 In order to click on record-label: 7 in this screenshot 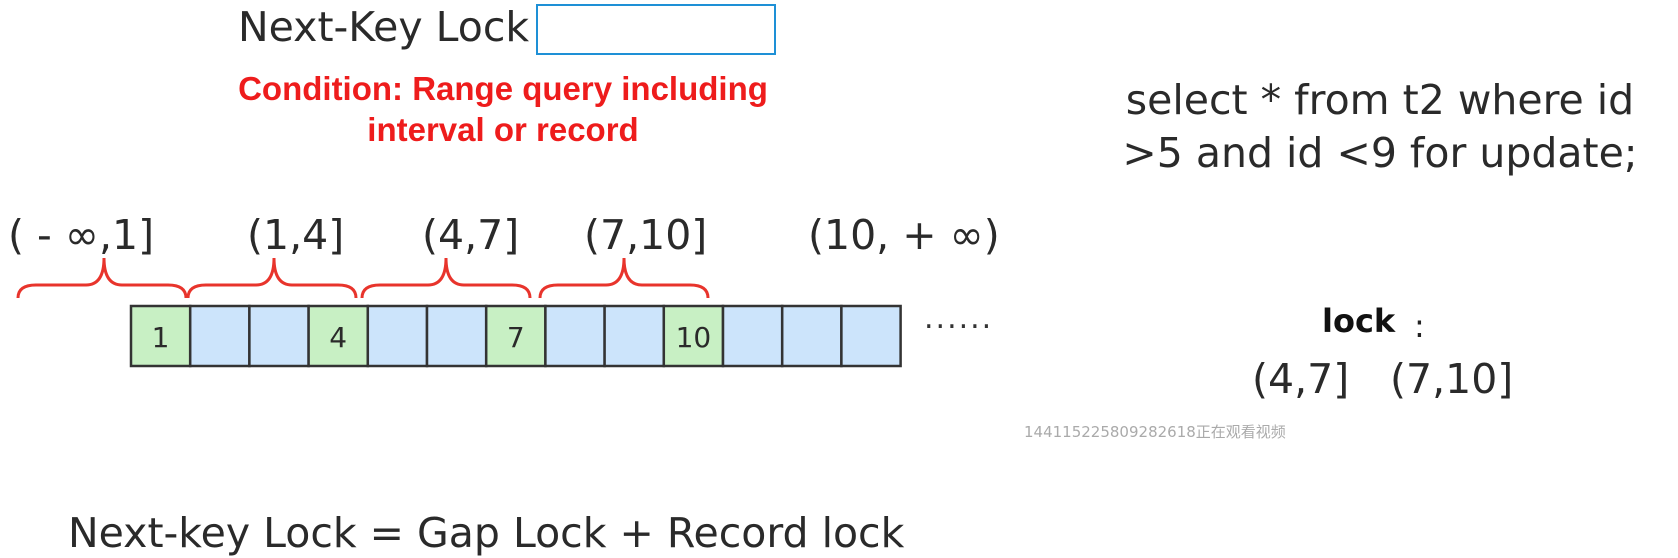, I will do `click(516, 337)`.